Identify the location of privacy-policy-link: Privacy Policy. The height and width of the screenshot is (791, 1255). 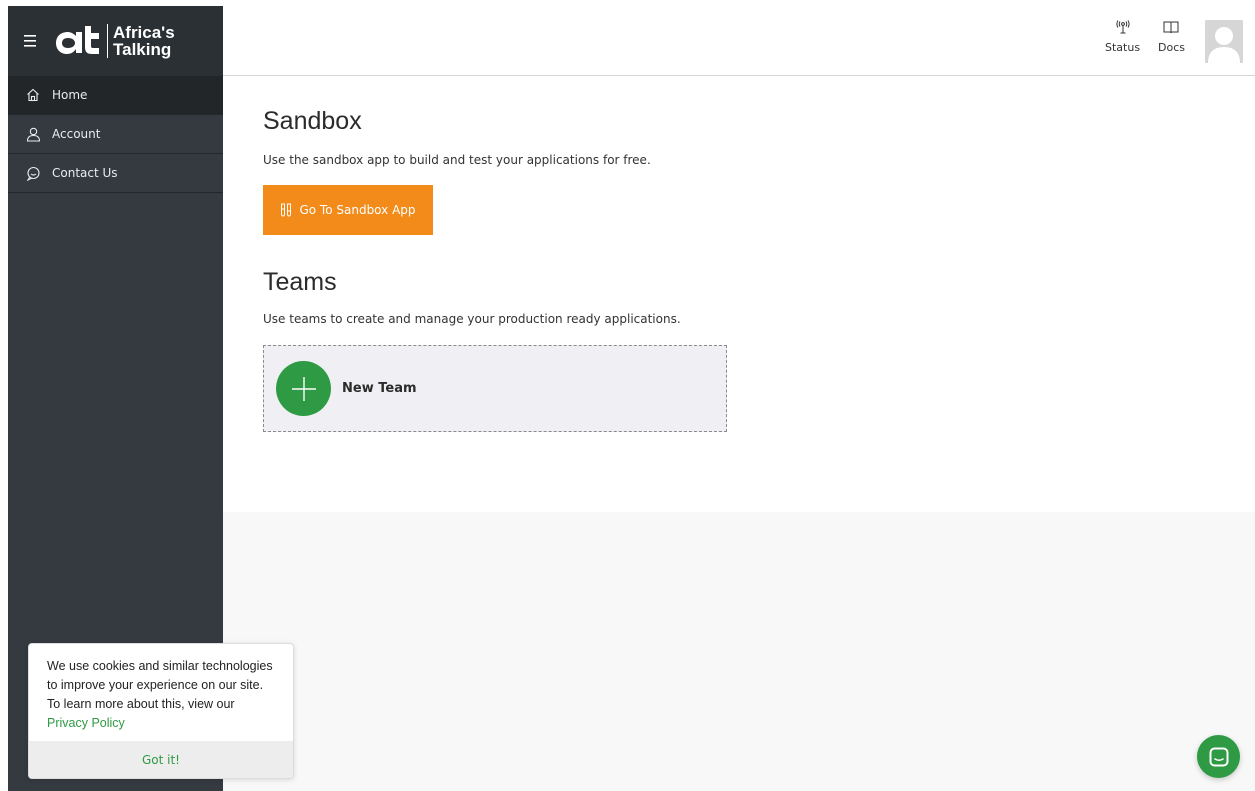
(86, 723).